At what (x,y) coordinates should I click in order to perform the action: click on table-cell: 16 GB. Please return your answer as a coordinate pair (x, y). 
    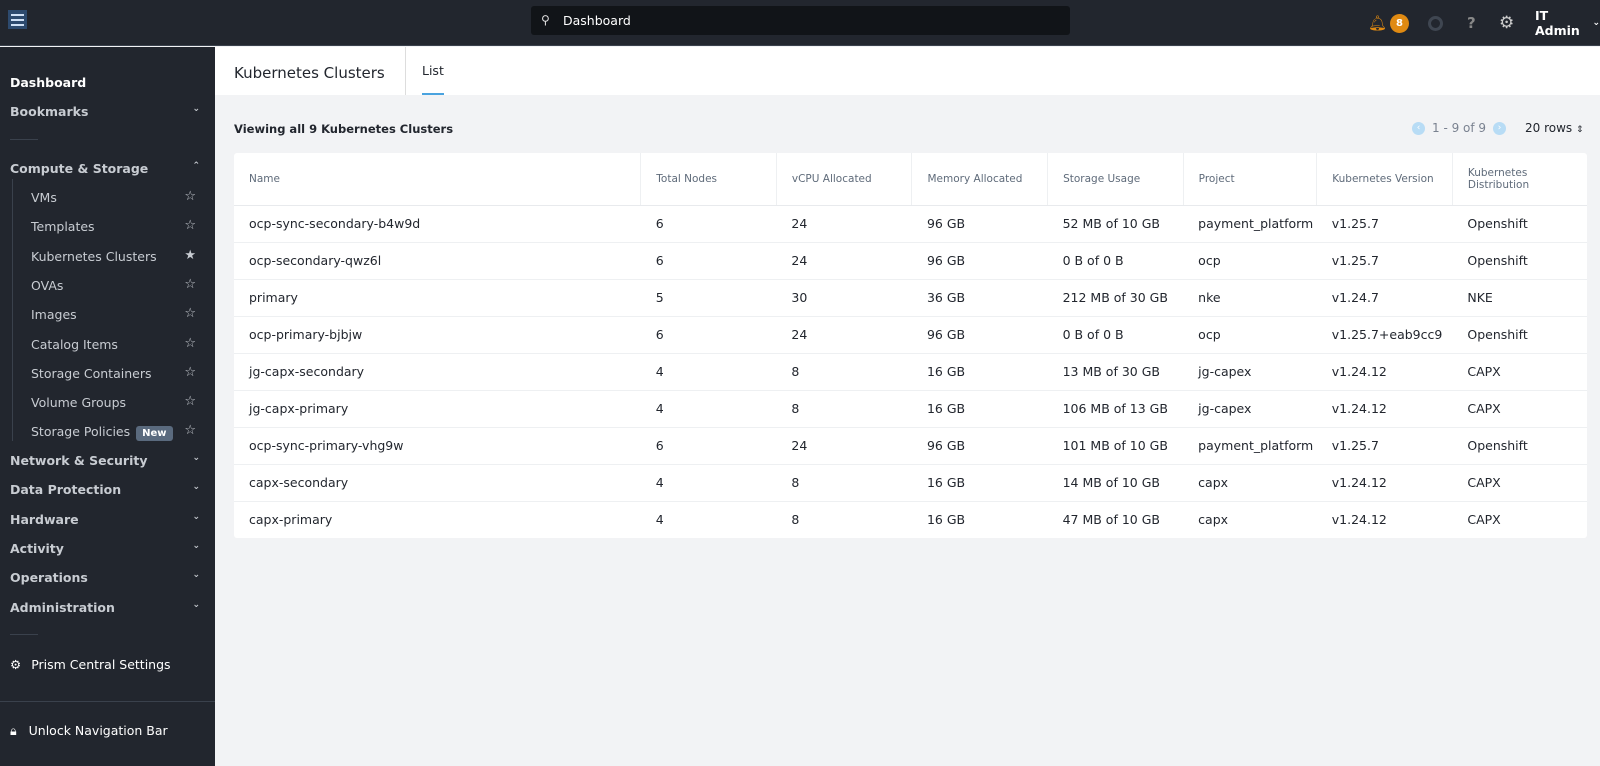
    Looking at the image, I should click on (979, 409).